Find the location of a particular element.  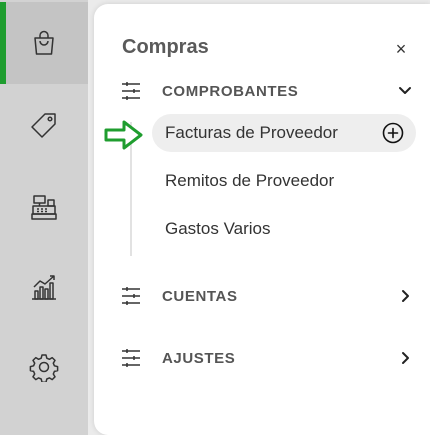

panel-title: Compras is located at coordinates (165, 47).